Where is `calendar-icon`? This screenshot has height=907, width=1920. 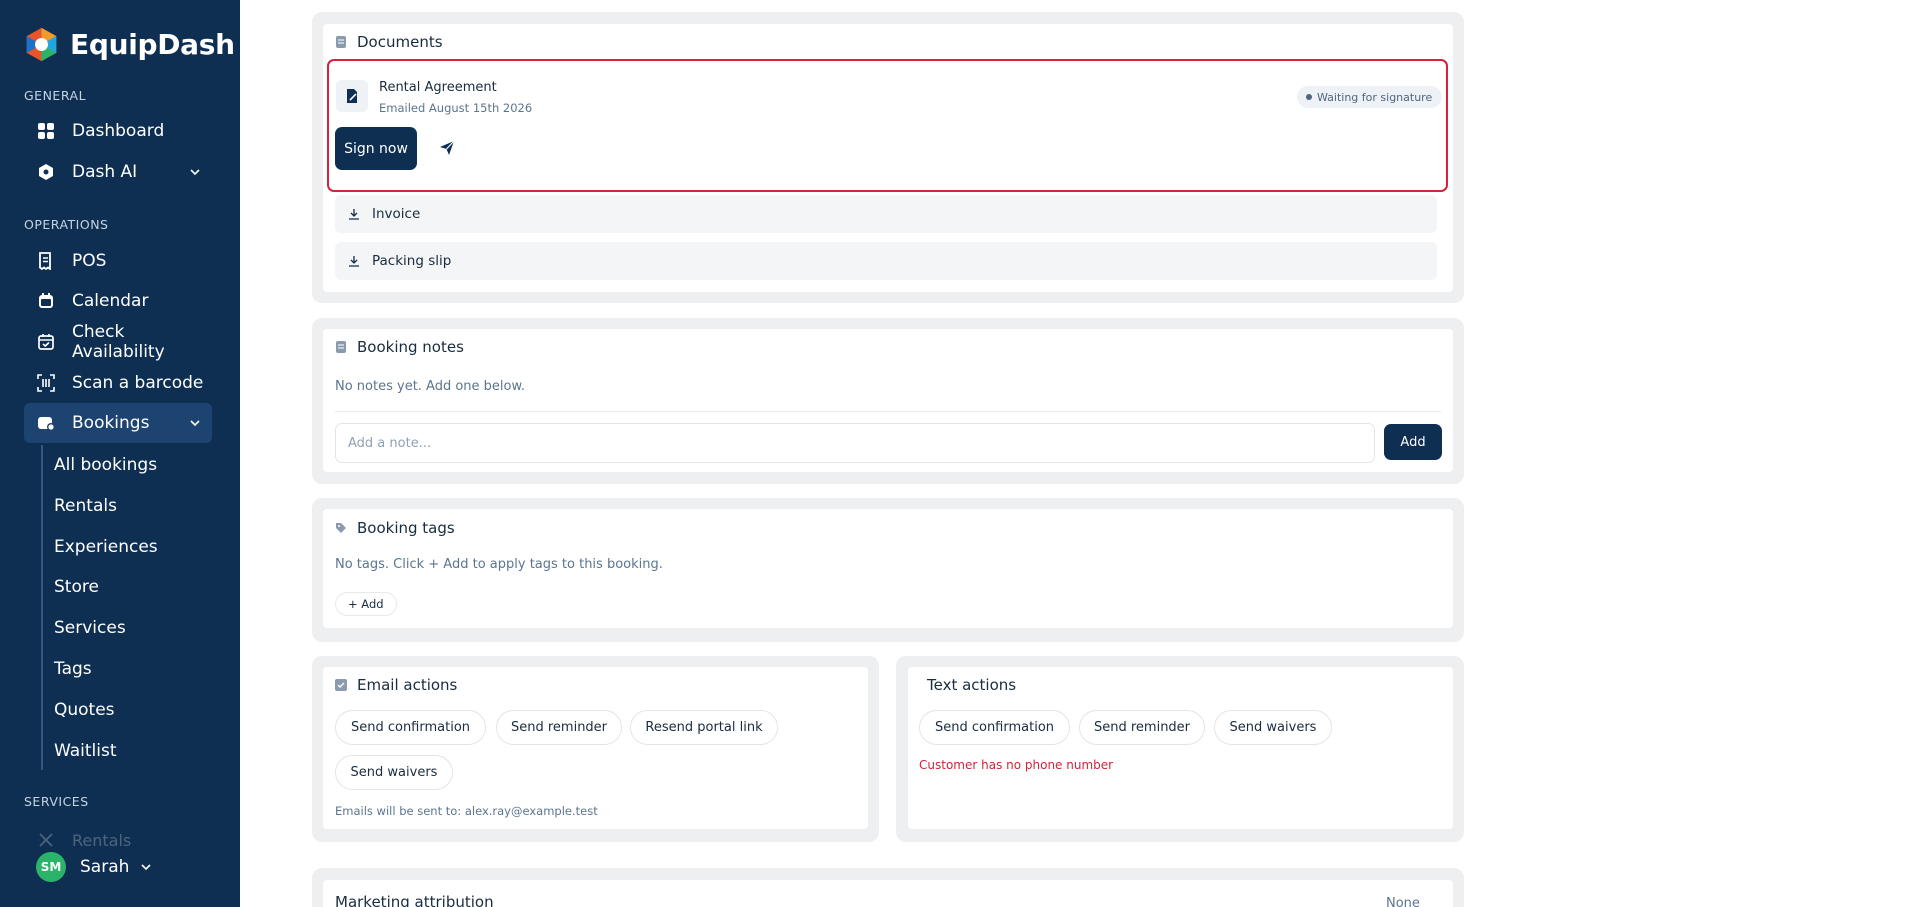 calendar-icon is located at coordinates (46, 301).